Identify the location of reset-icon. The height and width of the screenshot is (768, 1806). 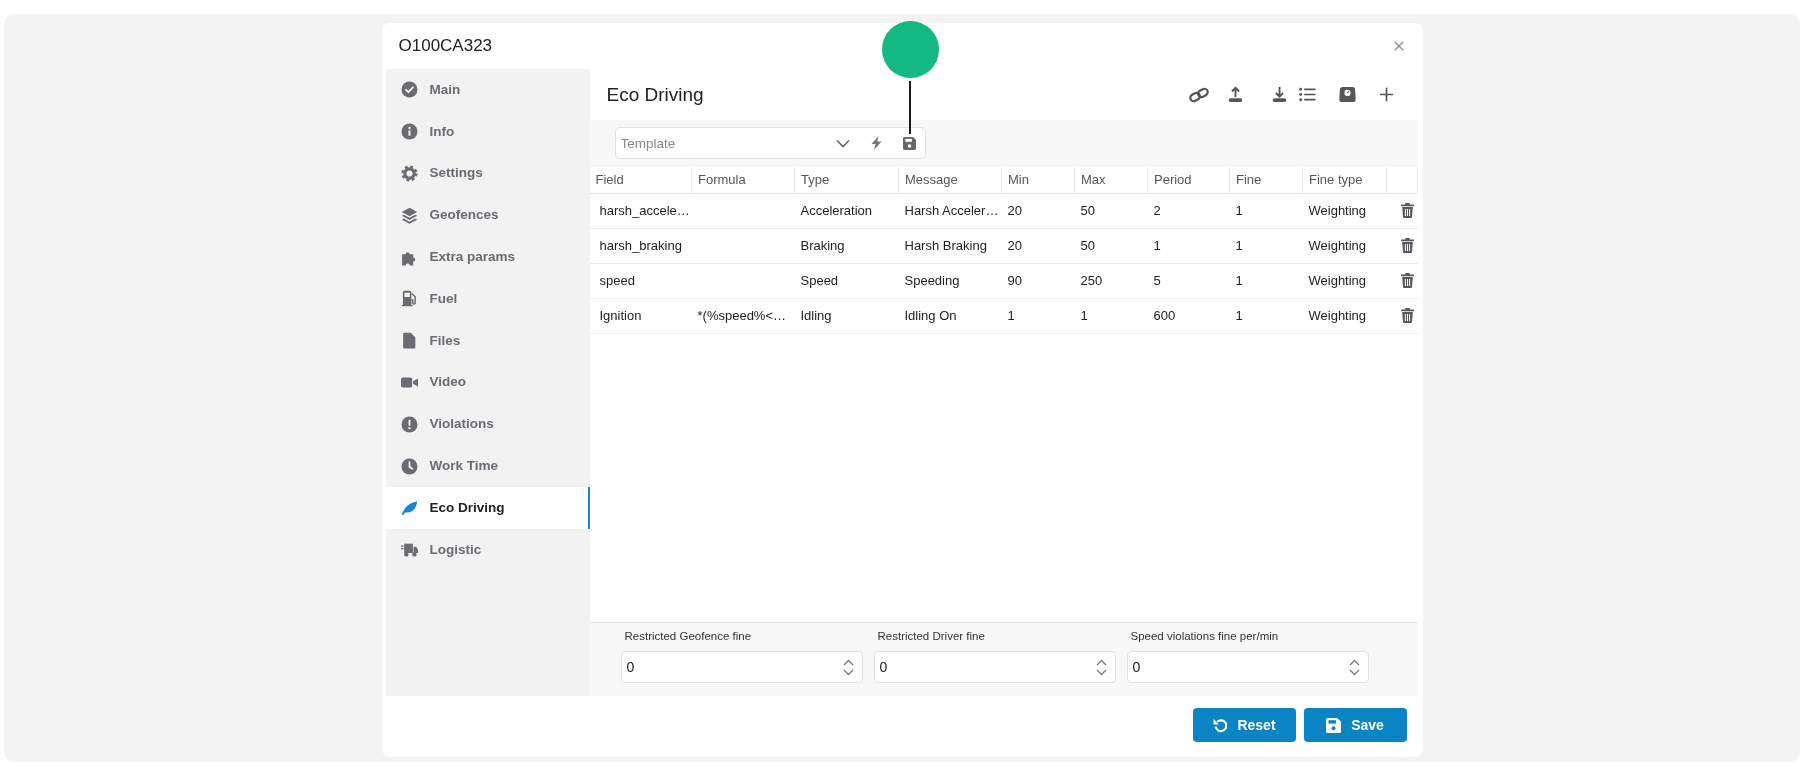
(1220, 725).